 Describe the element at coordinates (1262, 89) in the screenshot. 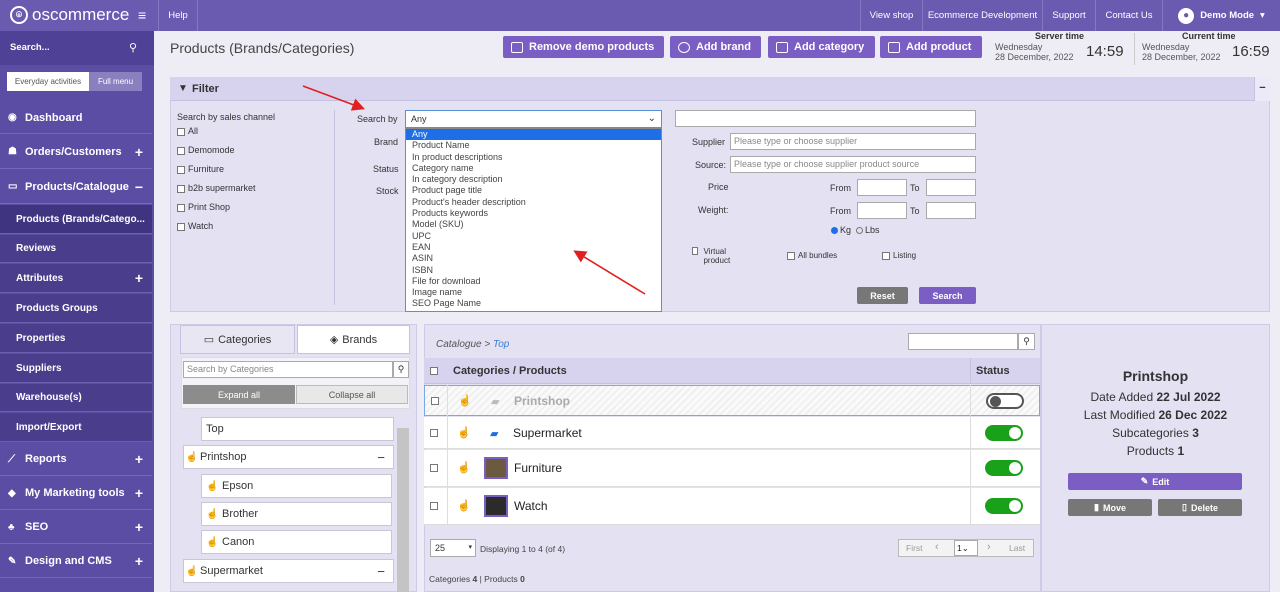

I see `filter-collapse-button: −` at that location.